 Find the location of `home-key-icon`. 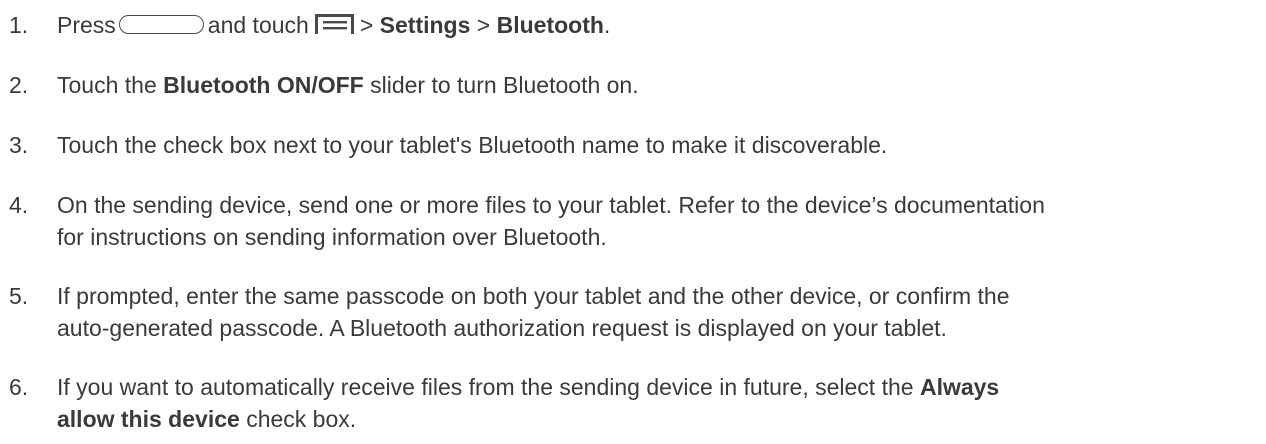

home-key-icon is located at coordinates (161, 24).